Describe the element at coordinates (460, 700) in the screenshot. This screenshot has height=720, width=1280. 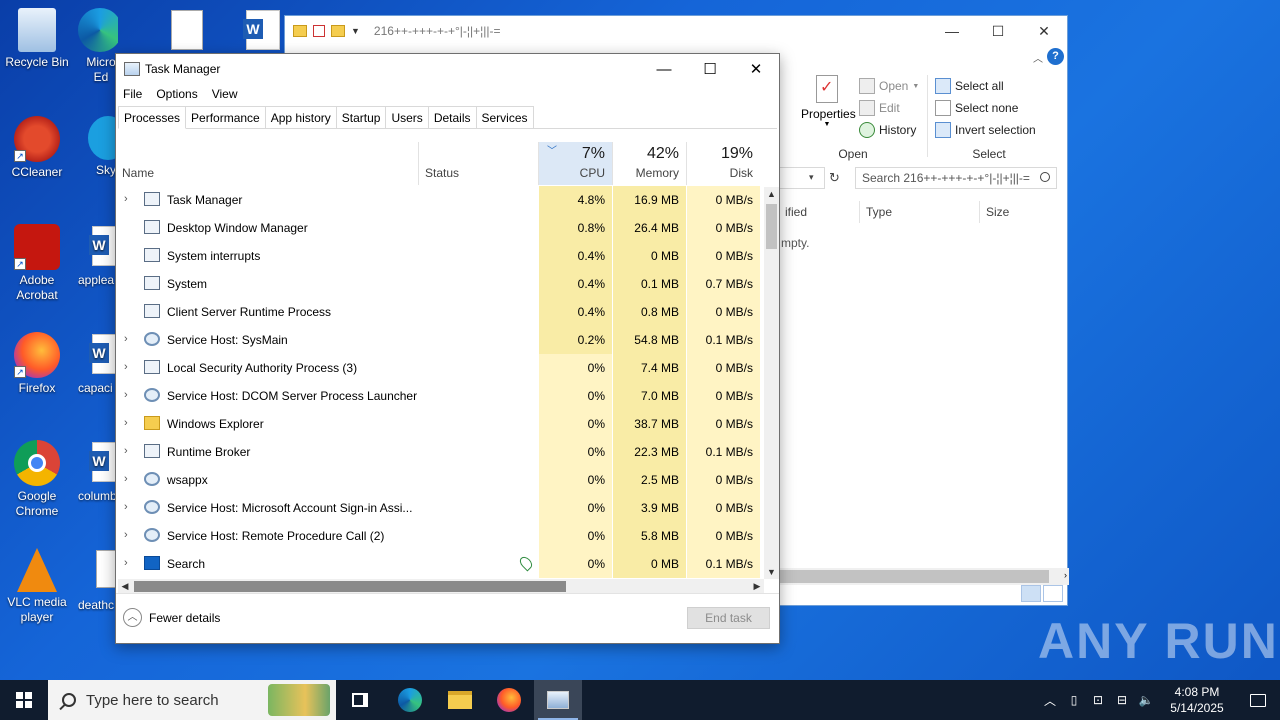
I see `taskbar-file-explorer` at that location.